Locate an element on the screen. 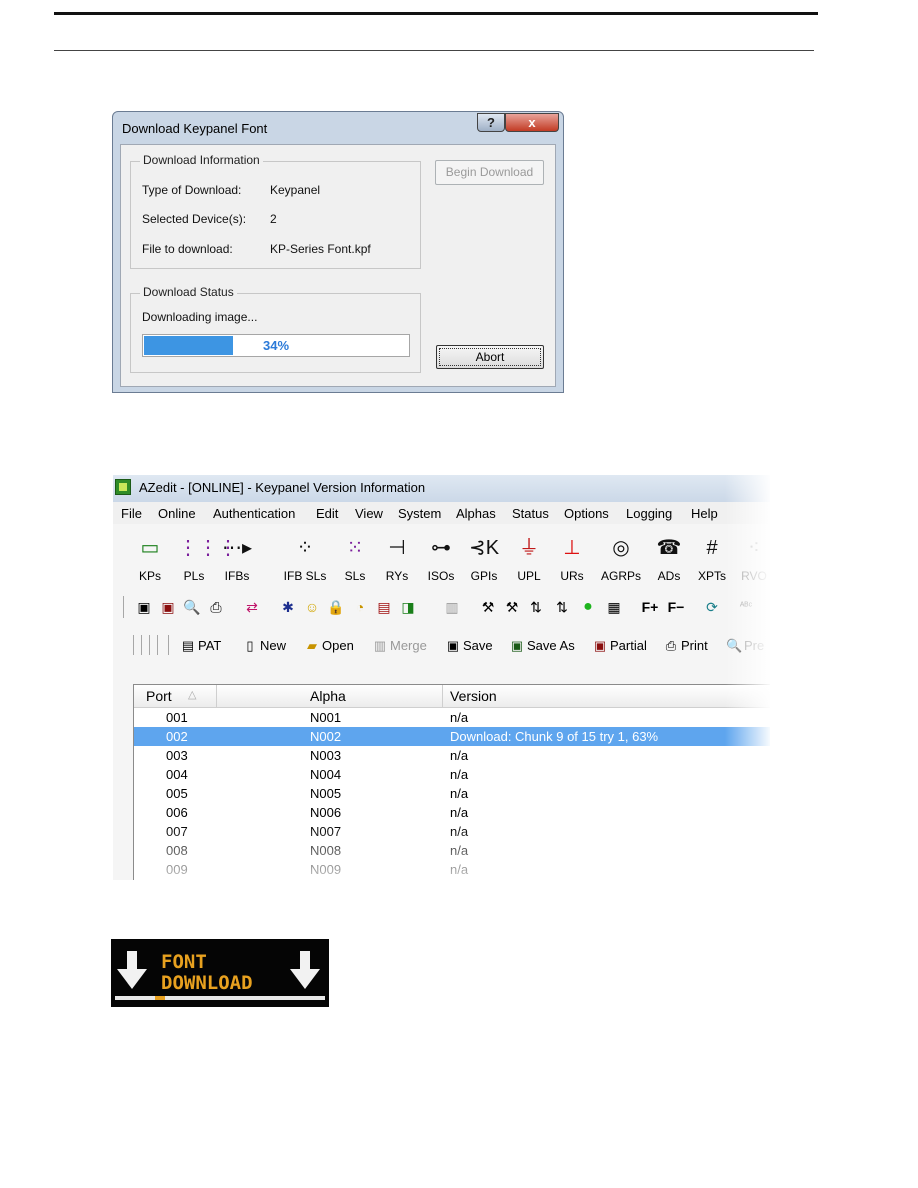 The width and height of the screenshot is (918, 1188). open-folder-icon: ▰ is located at coordinates (312, 645).